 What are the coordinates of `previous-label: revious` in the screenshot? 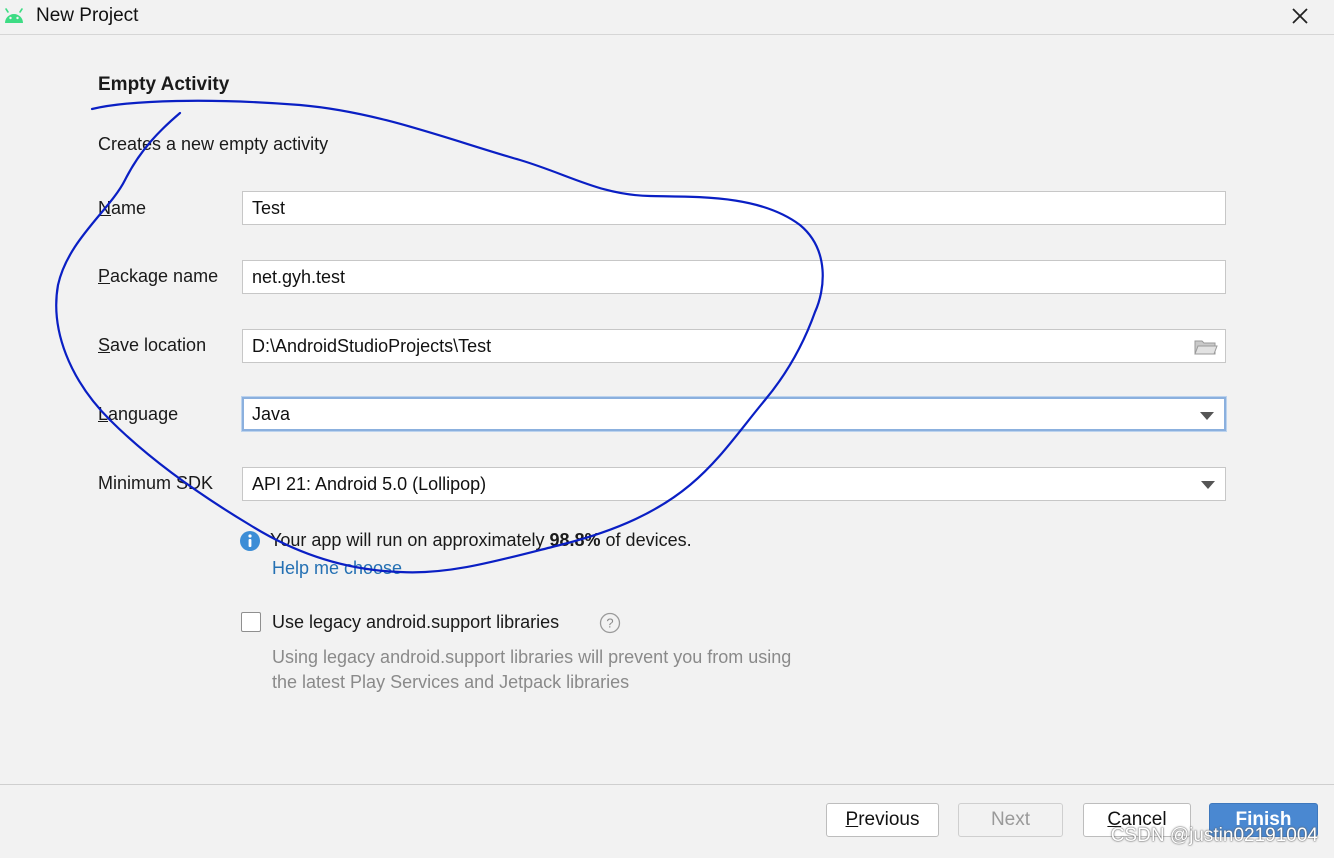 It's located at (889, 819).